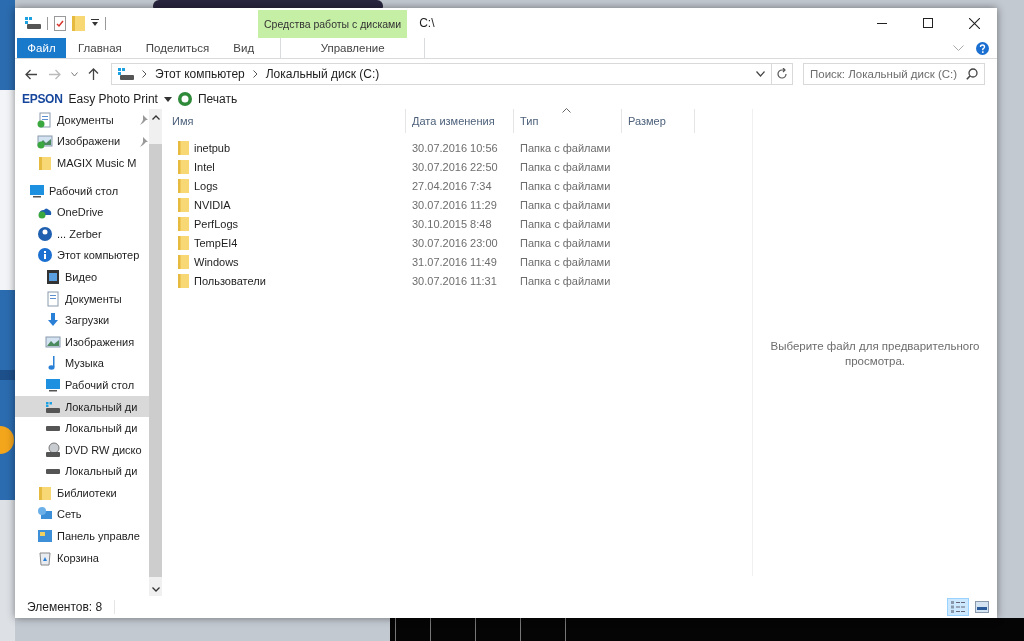 The height and width of the screenshot is (641, 1024). What do you see at coordinates (82, 514) in the screenshot?
I see `nav-item: Сеть` at bounding box center [82, 514].